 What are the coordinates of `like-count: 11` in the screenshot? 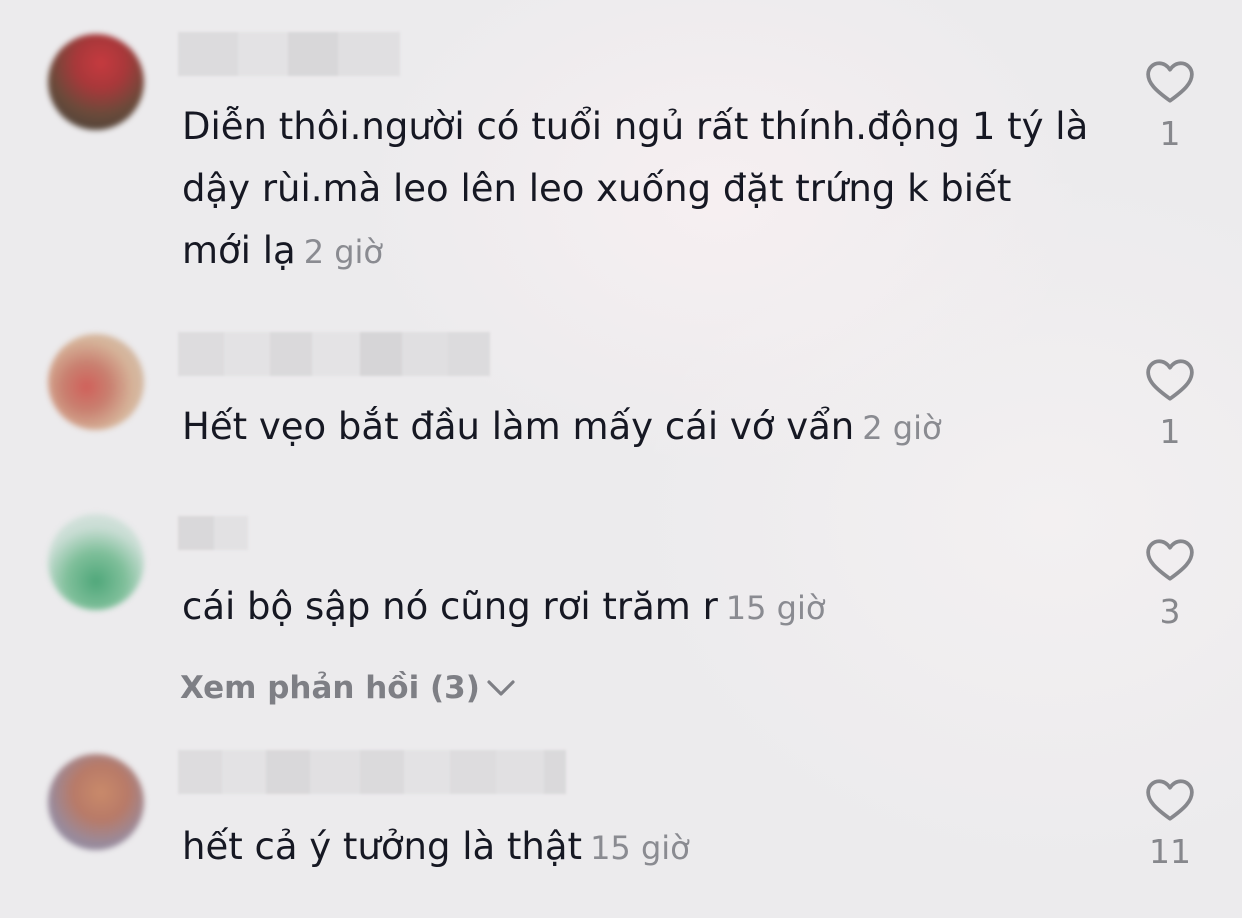 It's located at (1170, 851).